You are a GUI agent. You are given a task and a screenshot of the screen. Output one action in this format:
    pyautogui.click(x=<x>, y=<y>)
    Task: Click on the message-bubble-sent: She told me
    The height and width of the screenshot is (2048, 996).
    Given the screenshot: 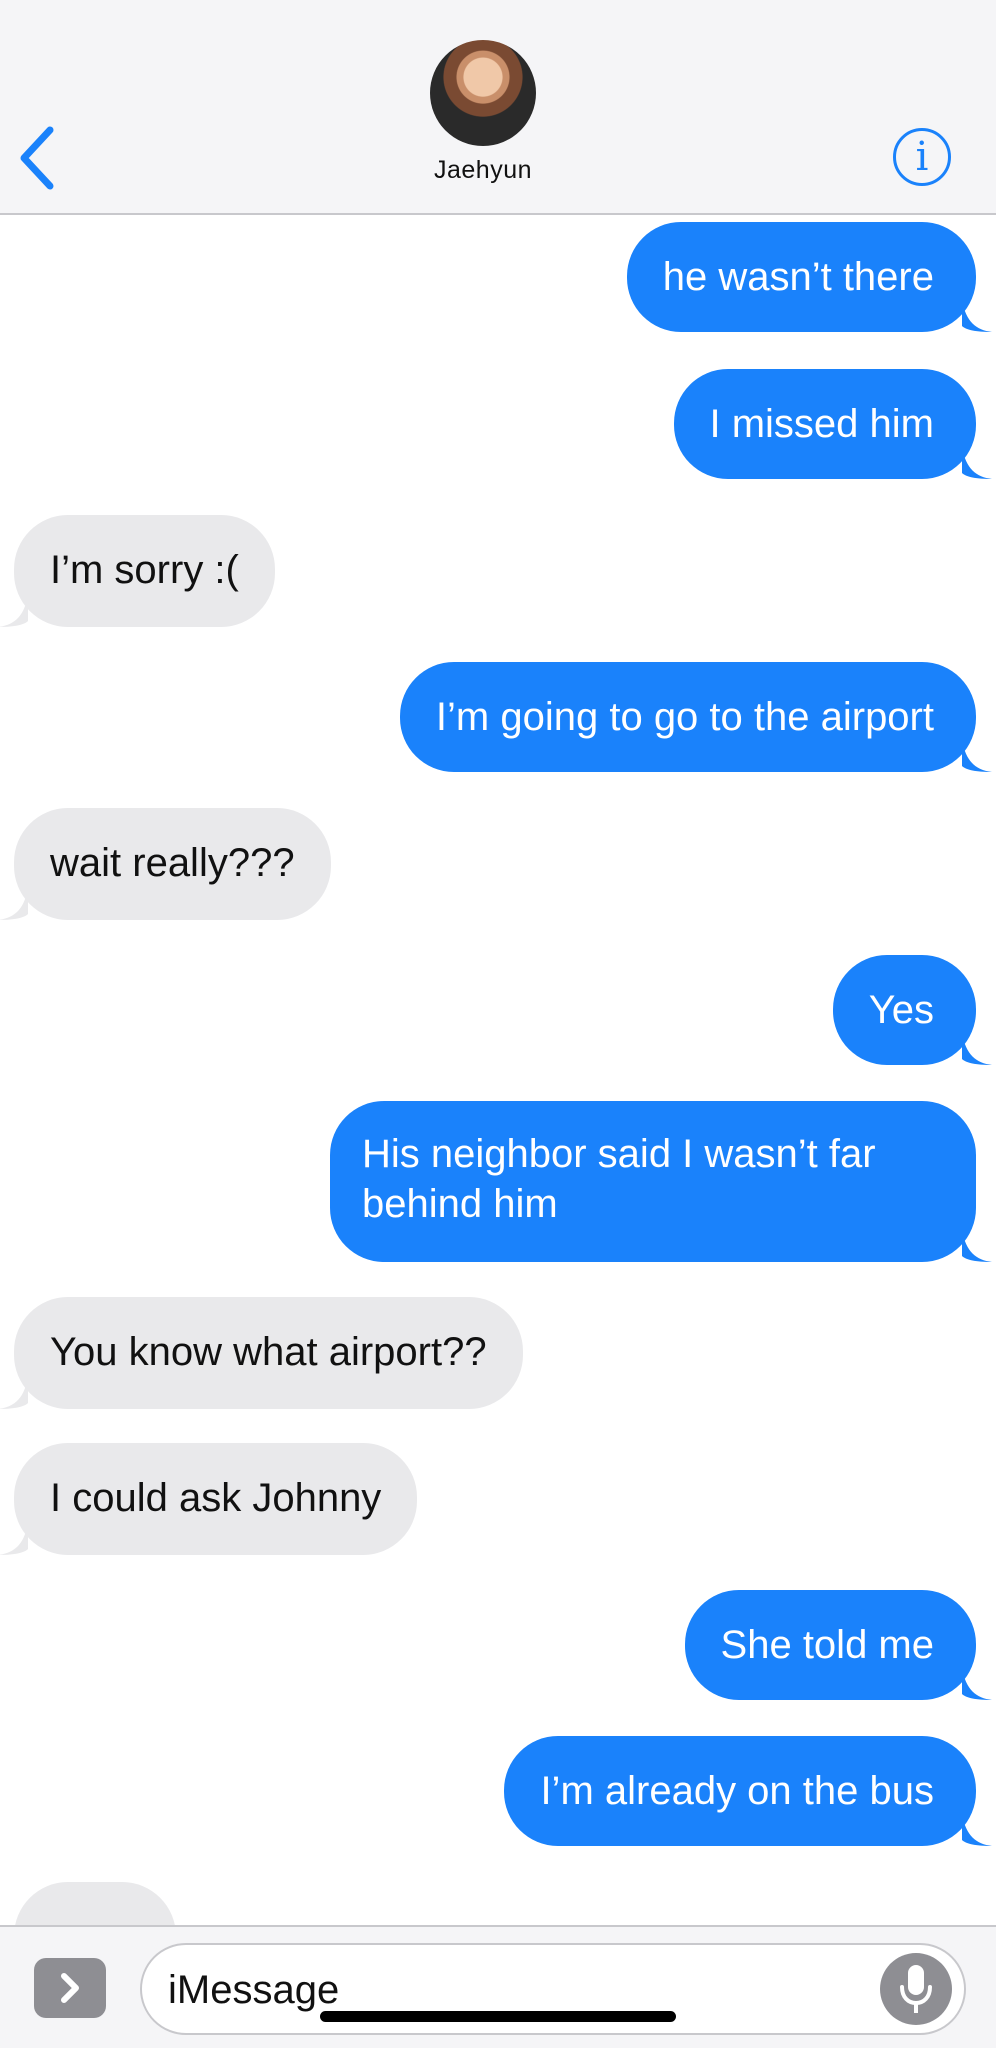 What is the action you would take?
    pyautogui.click(x=838, y=1645)
    